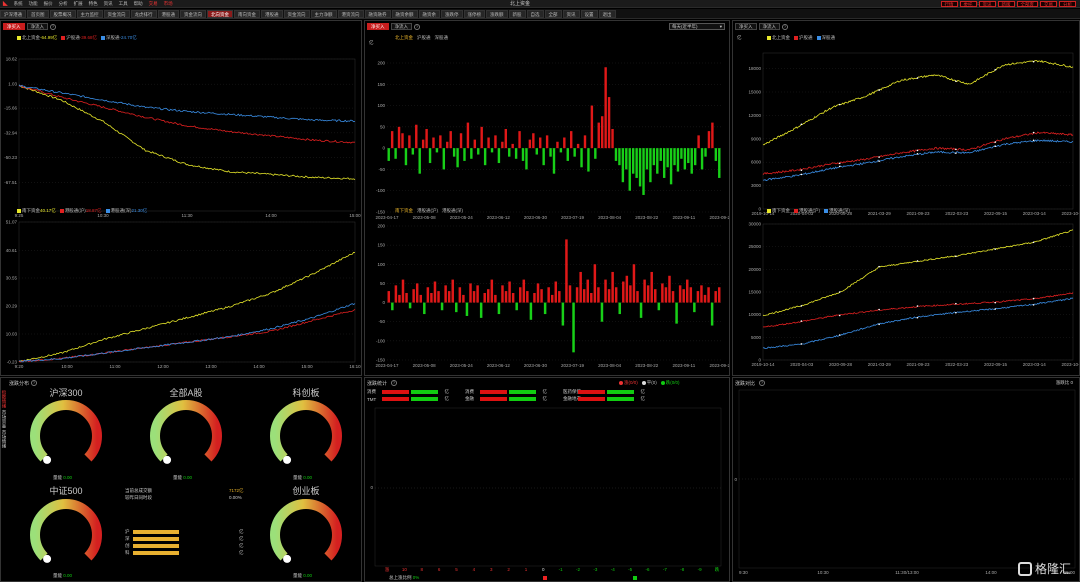 The width and height of the screenshot is (1080, 582). I want to click on x-tick-label: 13:00, so click(211, 366).